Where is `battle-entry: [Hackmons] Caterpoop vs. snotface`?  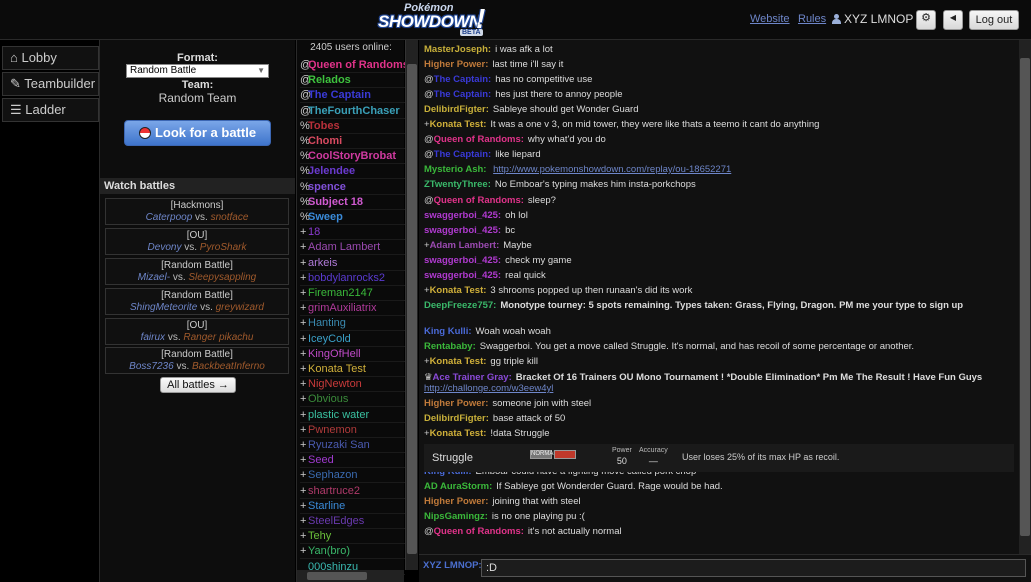
battle-entry: [Hackmons] Caterpoop vs. snotface is located at coordinates (197, 211).